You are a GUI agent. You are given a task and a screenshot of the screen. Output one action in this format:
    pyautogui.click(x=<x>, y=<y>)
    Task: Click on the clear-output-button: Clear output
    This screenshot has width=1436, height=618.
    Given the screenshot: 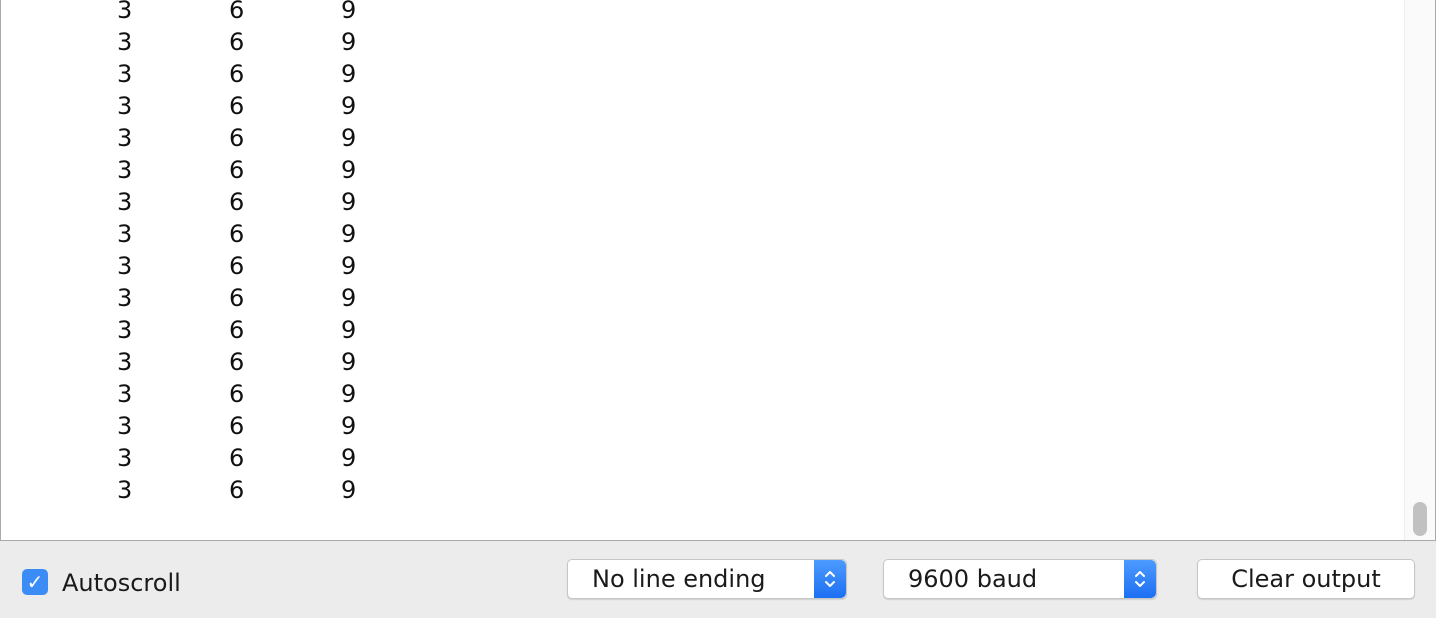 What is the action you would take?
    pyautogui.click(x=1306, y=579)
    